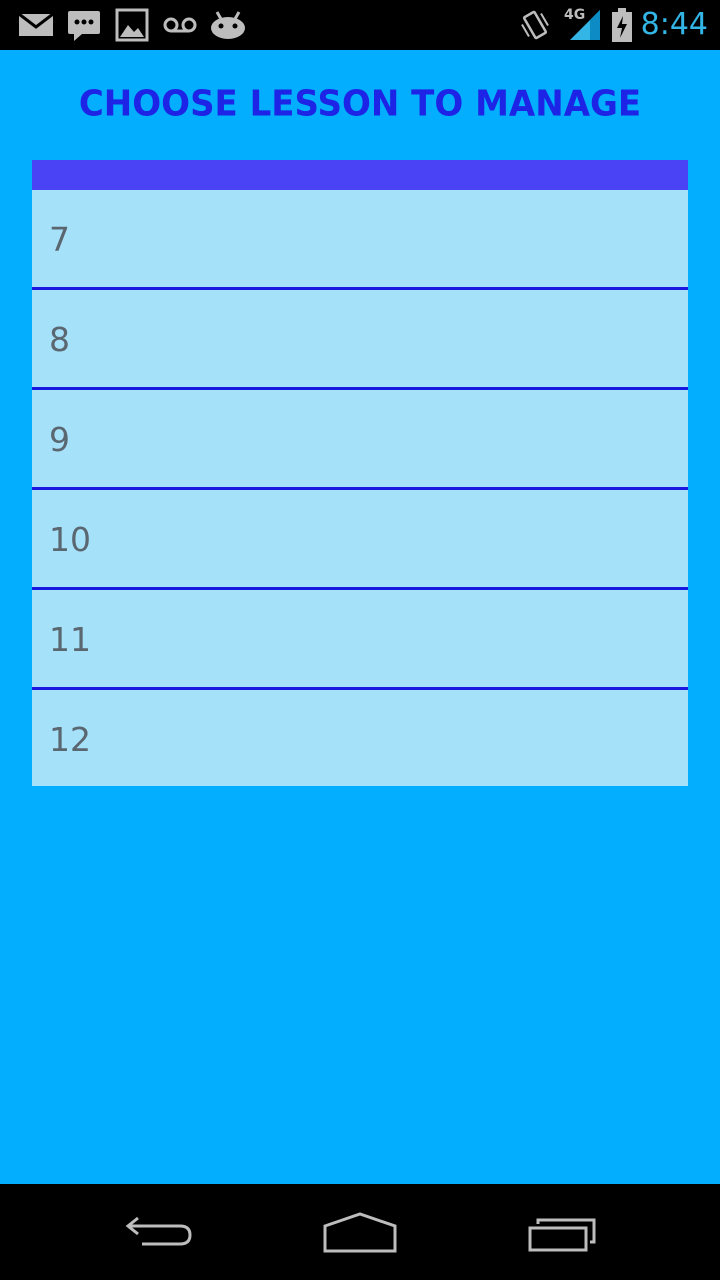  What do you see at coordinates (228, 25) in the screenshot?
I see `android-icon` at bounding box center [228, 25].